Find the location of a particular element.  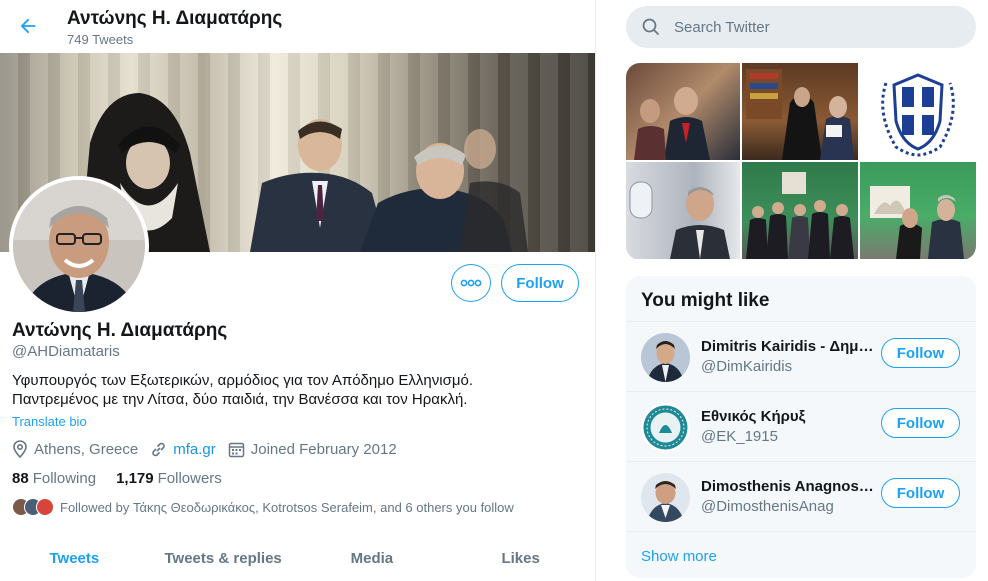

following-label: Following is located at coordinates (64, 478).